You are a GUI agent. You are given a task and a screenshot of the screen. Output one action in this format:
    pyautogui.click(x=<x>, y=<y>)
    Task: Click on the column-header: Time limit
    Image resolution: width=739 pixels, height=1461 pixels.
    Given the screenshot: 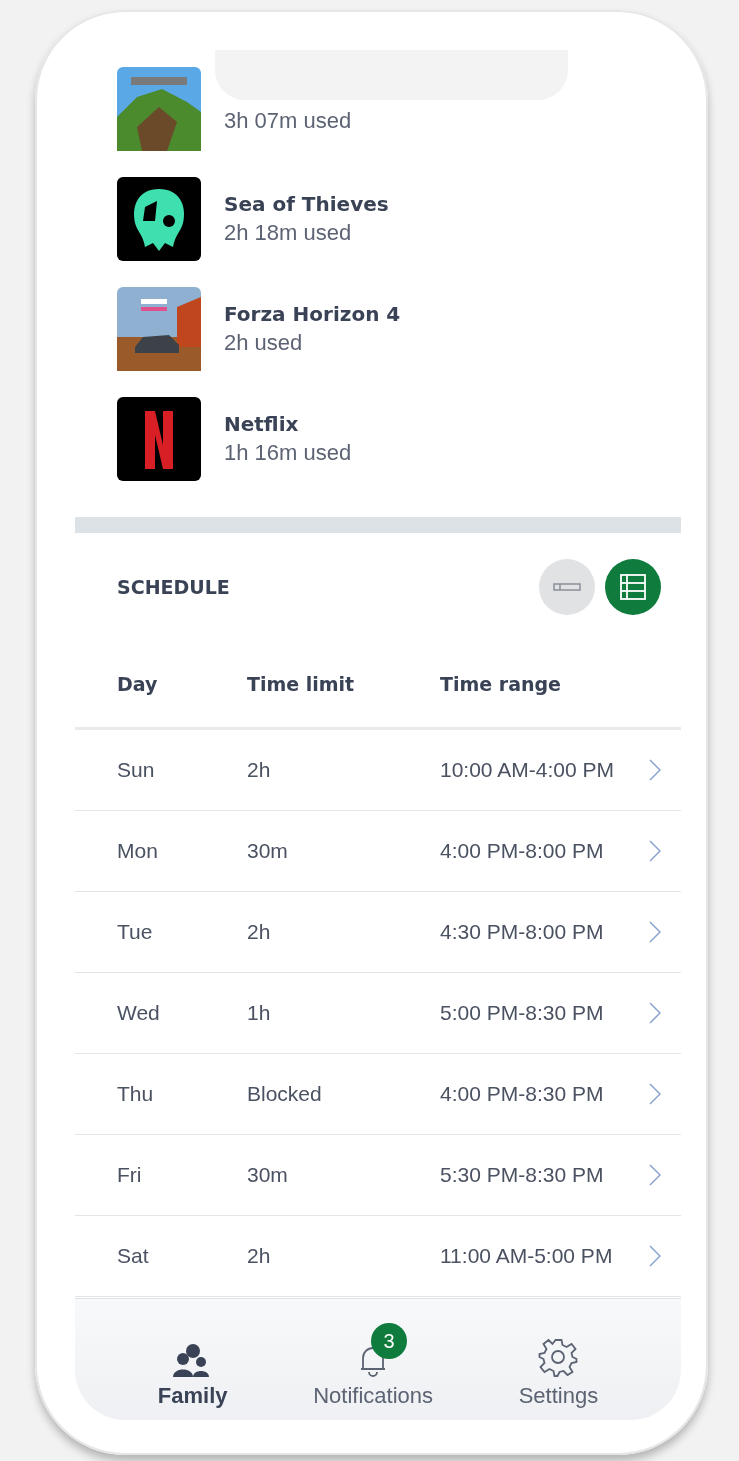 What is the action you would take?
    pyautogui.click(x=301, y=684)
    